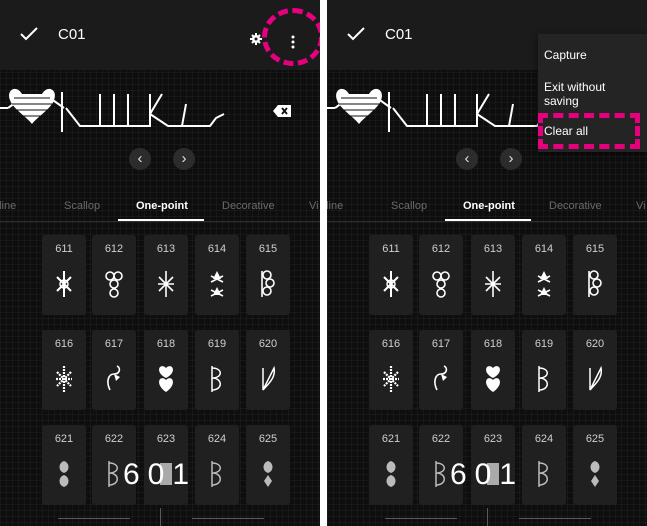 Image resolution: width=647 pixels, height=526 pixels. Describe the element at coordinates (565, 55) in the screenshot. I see `menu-item-capture: Capture` at that location.